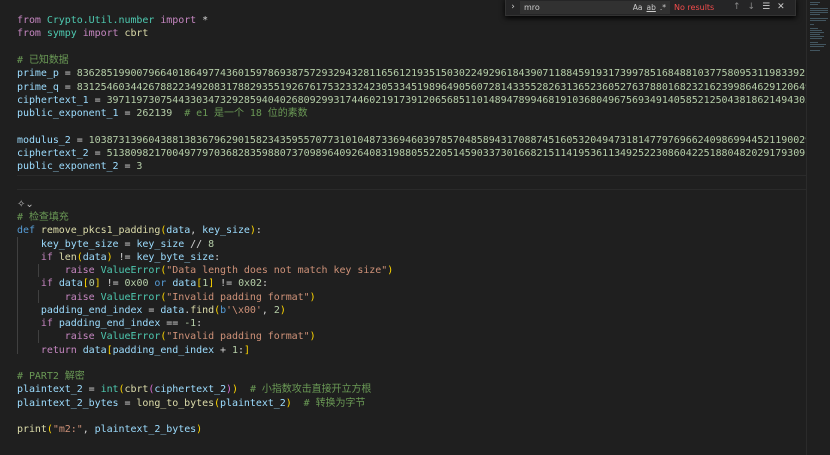  What do you see at coordinates (94, 257) in the screenshot?
I see `code-token: data` at bounding box center [94, 257].